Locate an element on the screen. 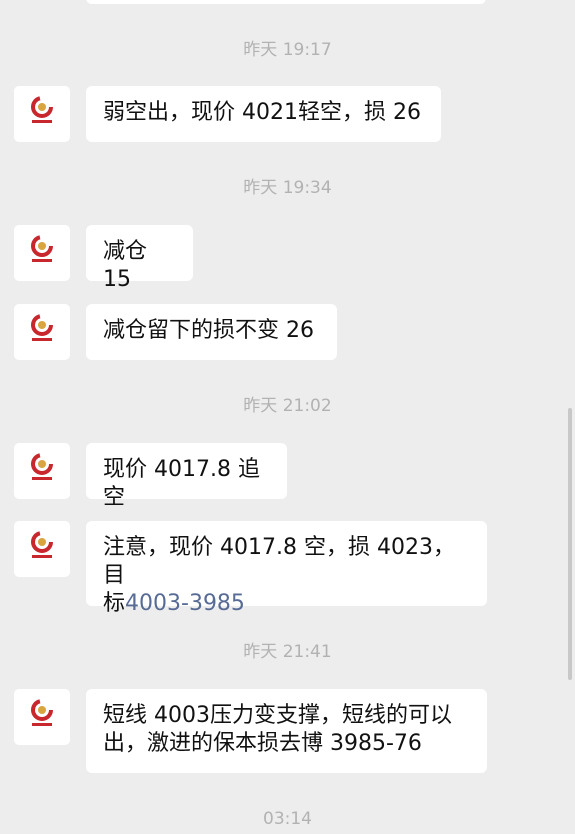 The height and width of the screenshot is (834, 575). message-text-line: 标4003-3985 is located at coordinates (286, 604).